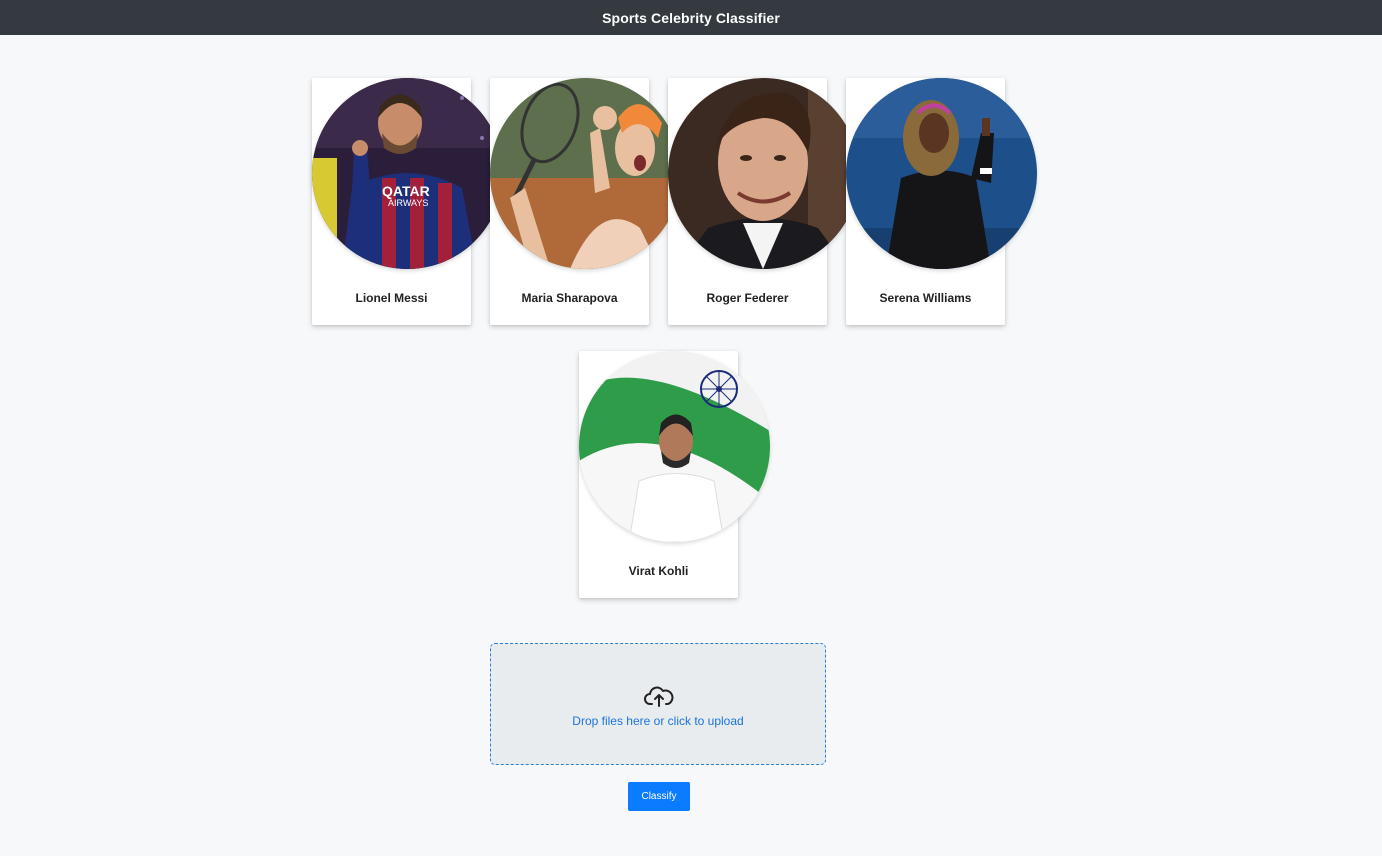  I want to click on celebrity-name: Lionel Messi, so click(391, 298).